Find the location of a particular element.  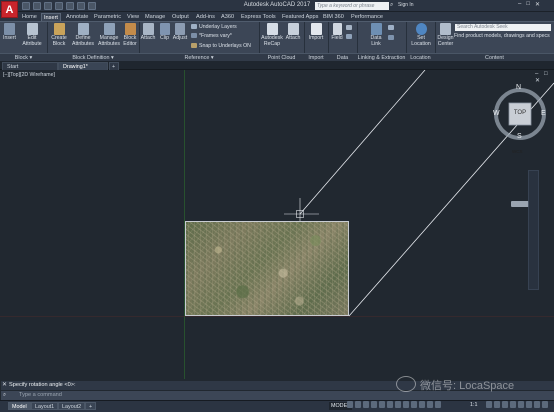

search-icon: ⌕ is located at coordinates (391, 5).